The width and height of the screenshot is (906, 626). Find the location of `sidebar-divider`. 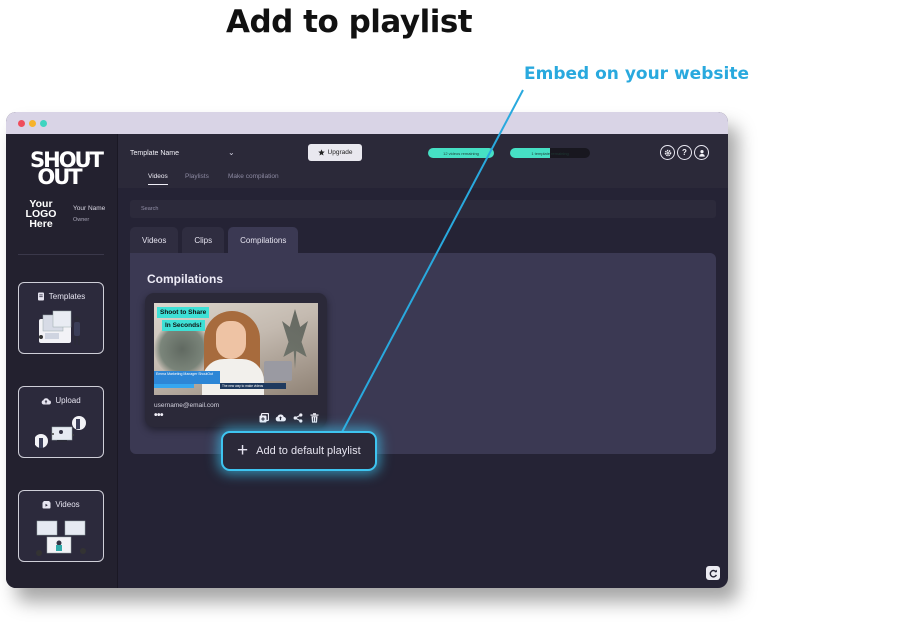

sidebar-divider is located at coordinates (61, 254).